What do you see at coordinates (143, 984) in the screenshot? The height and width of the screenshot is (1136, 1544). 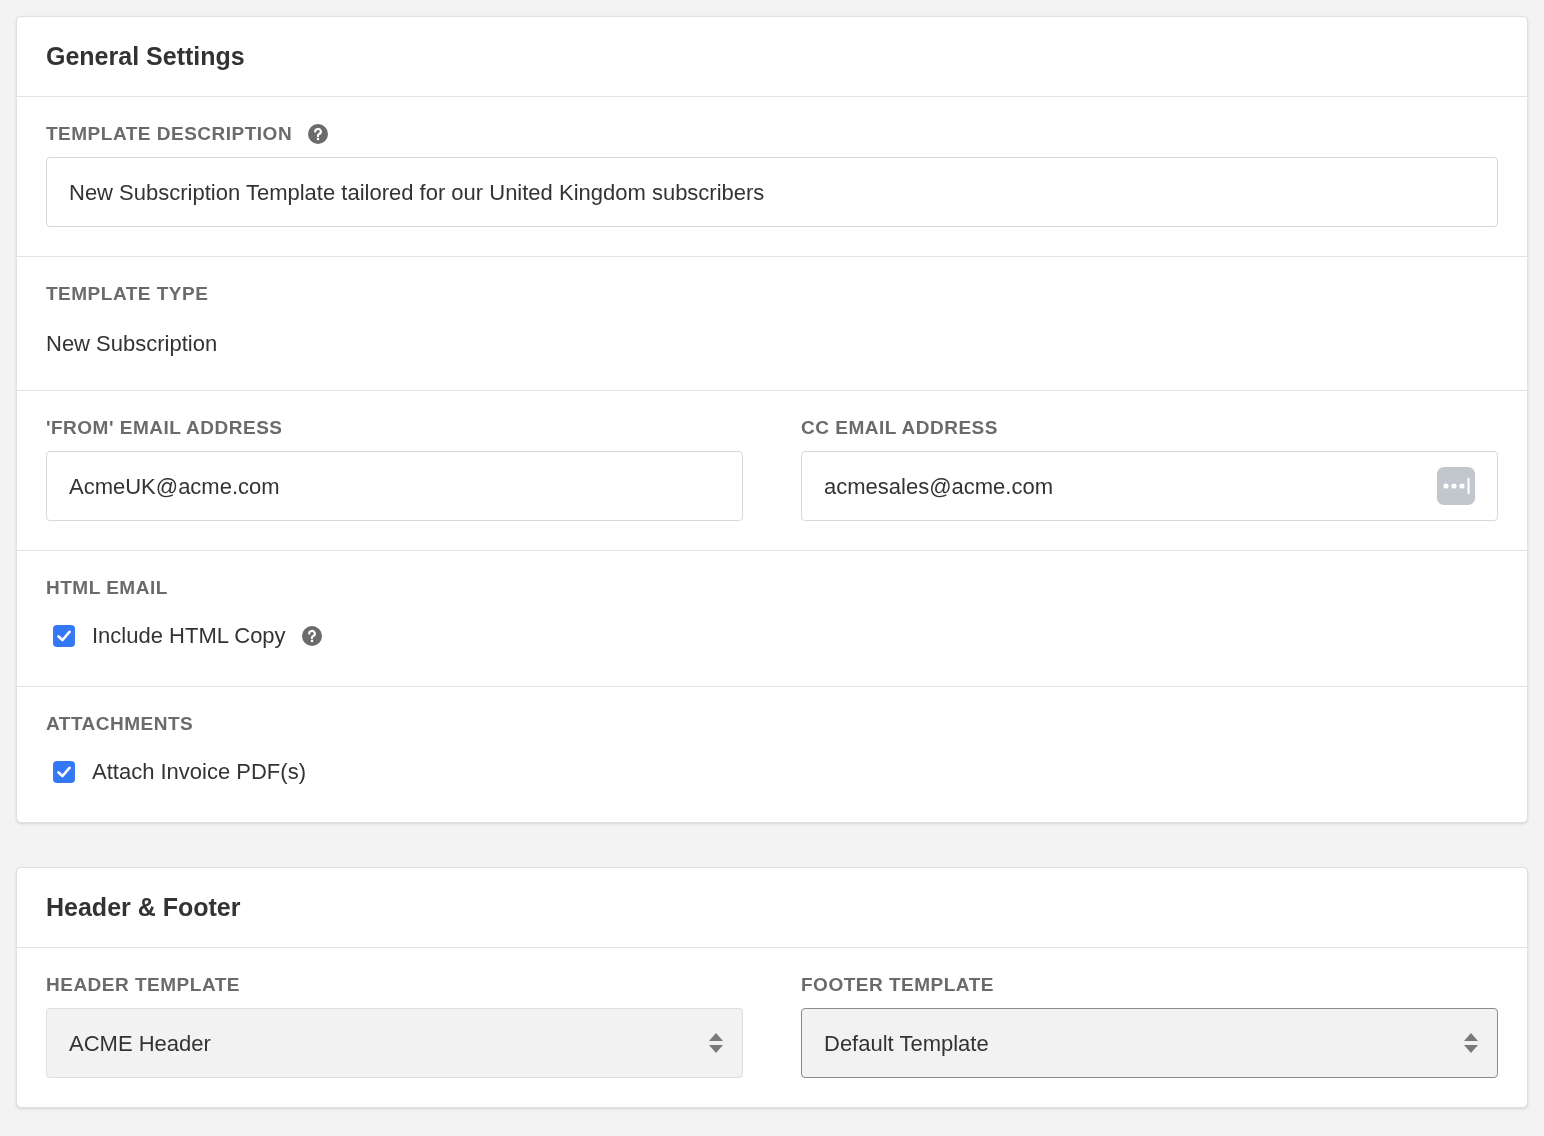 I see `field-label: HEADER TEMPLATE` at bounding box center [143, 984].